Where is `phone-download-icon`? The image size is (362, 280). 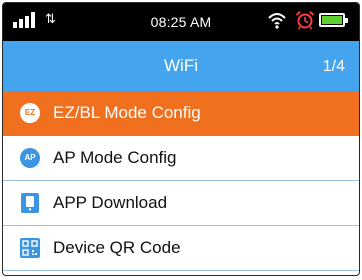
phone-download-icon is located at coordinates (30, 203).